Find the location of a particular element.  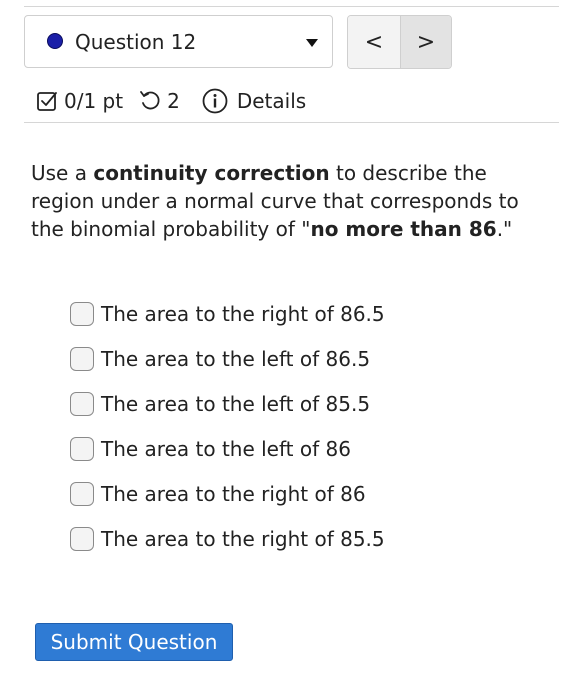

next-question-button: > is located at coordinates (426, 42).